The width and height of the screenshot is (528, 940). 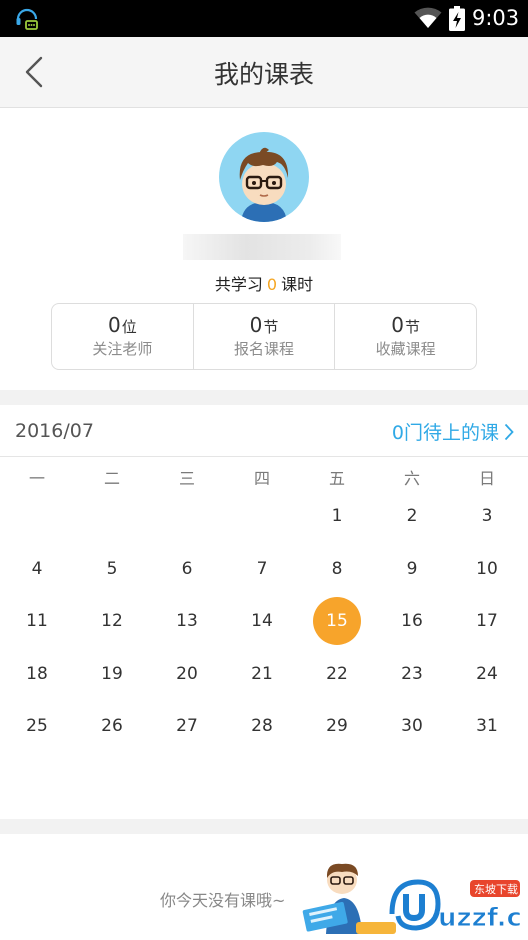 What do you see at coordinates (264, 349) in the screenshot?
I see `stat-label: 报名课程` at bounding box center [264, 349].